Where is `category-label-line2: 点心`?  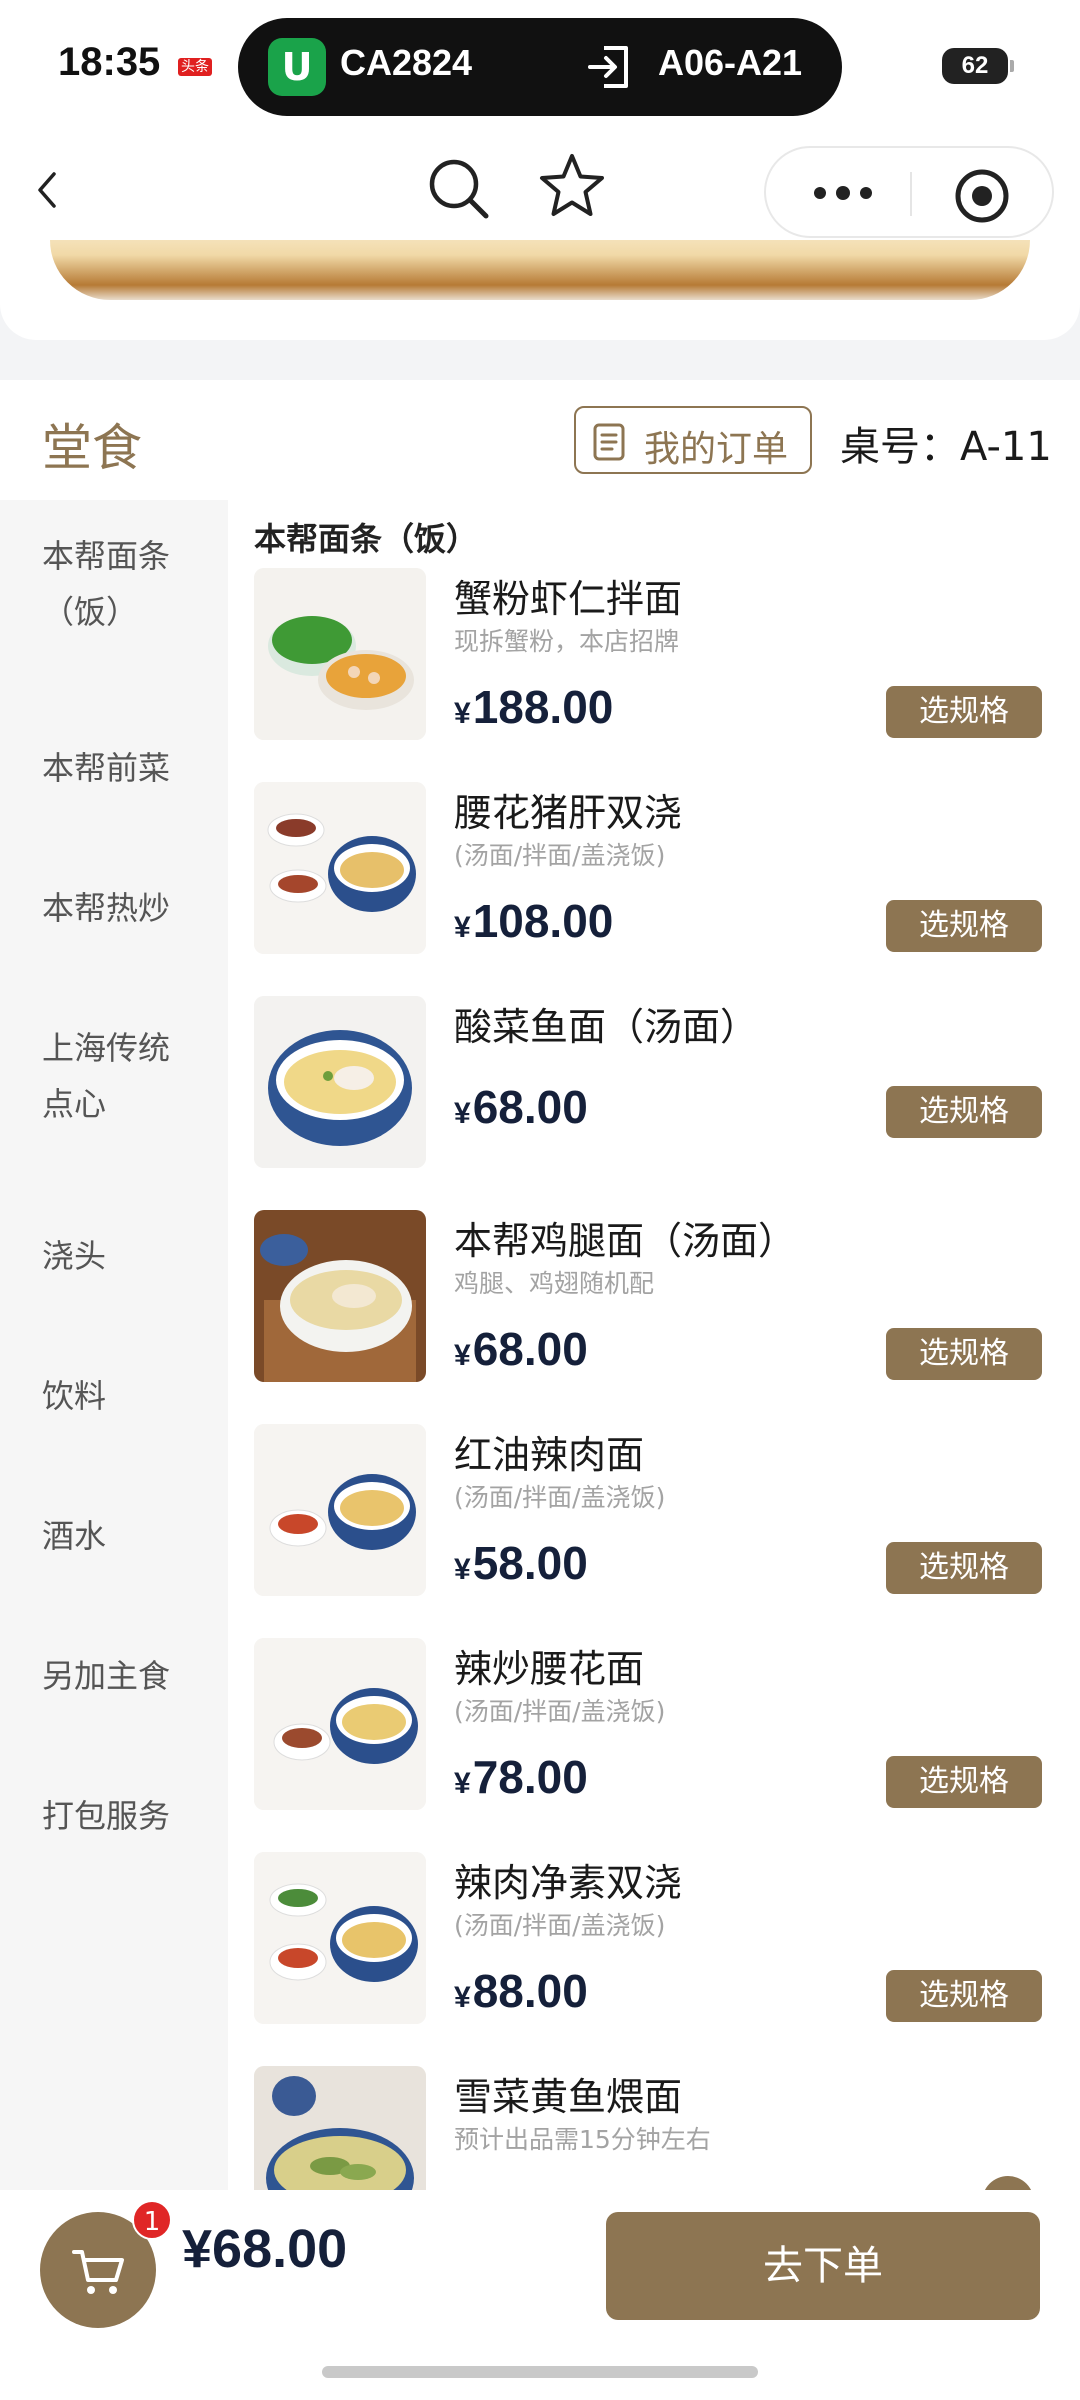 category-label-line2: 点心 is located at coordinates (74, 1104).